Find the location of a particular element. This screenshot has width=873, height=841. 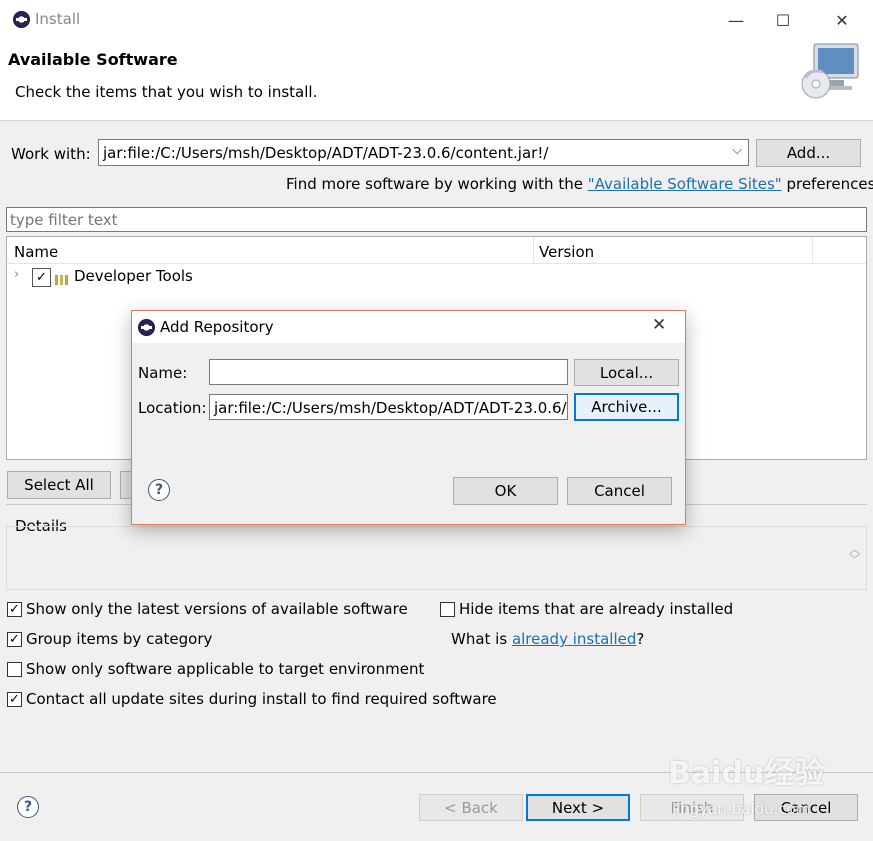

eclipse-app-icon is located at coordinates (21, 19).